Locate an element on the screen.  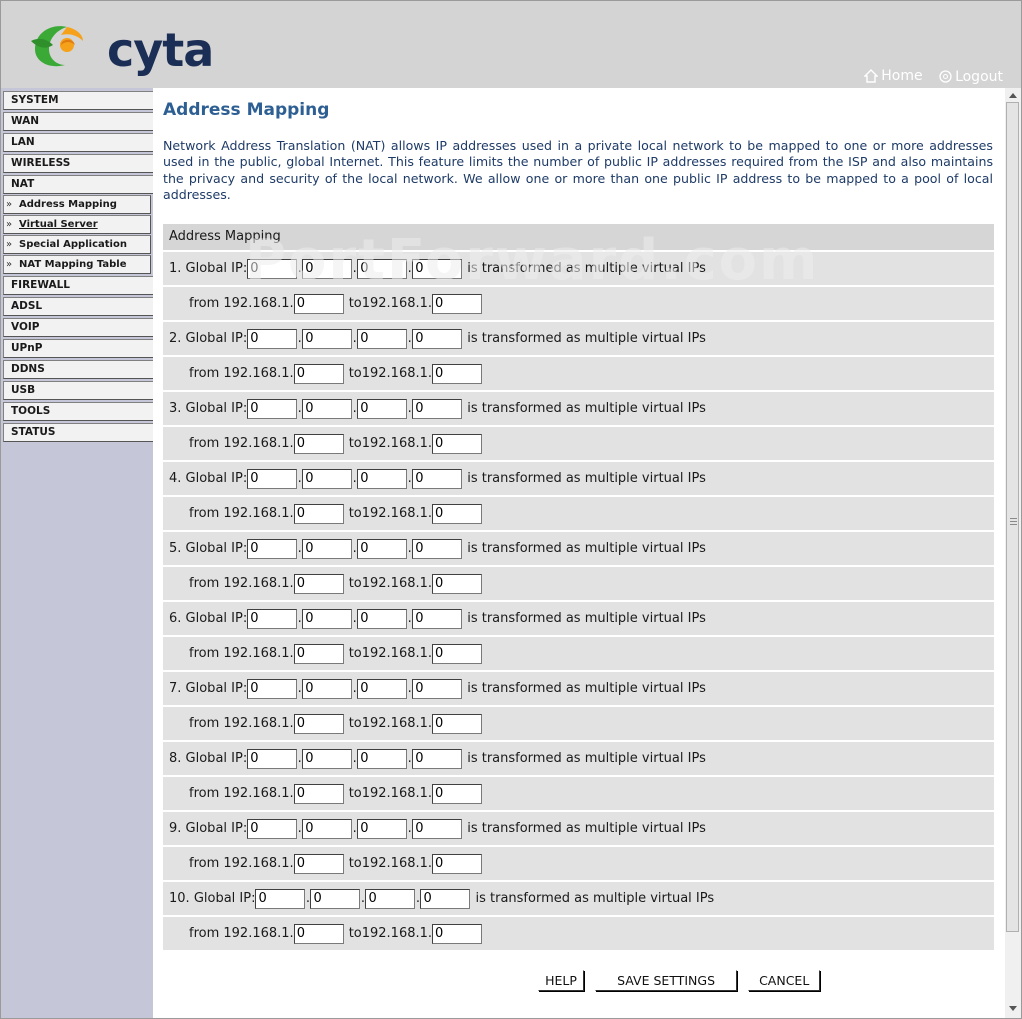
sidebar-subitem-virtual-server: » Virtual Server is located at coordinates (77, 224).